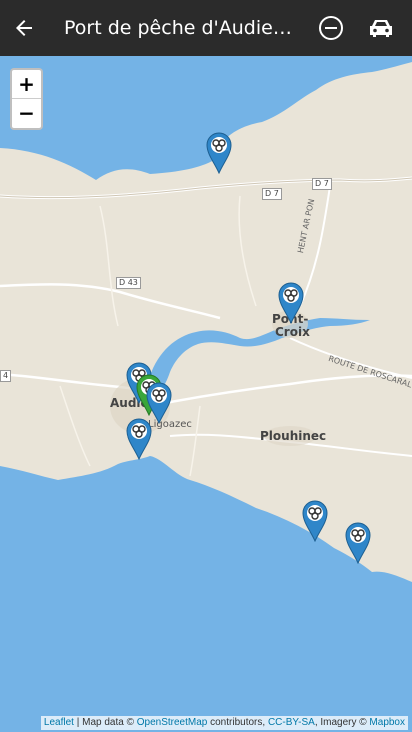 This screenshot has height=732, width=412. I want to click on car-icon, so click(381, 28).